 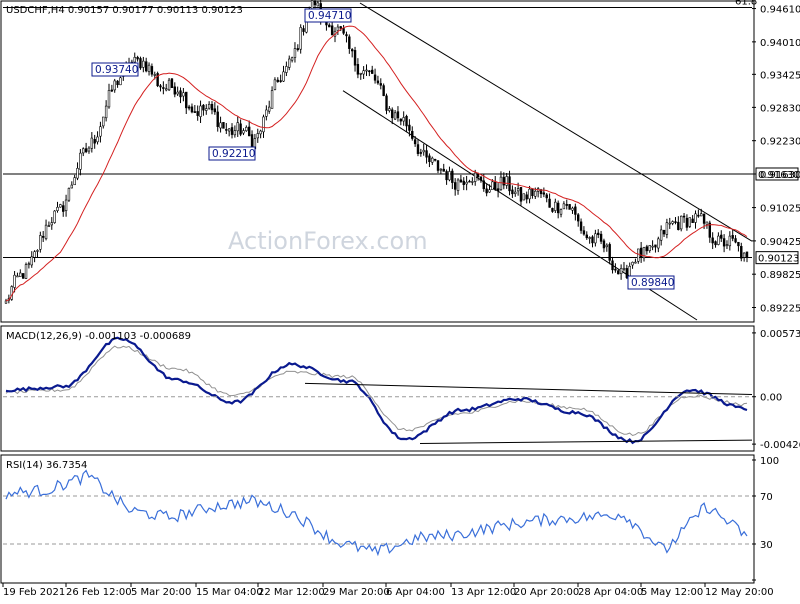 I want to click on price-axis-label: 0.92230, so click(x=780, y=142).